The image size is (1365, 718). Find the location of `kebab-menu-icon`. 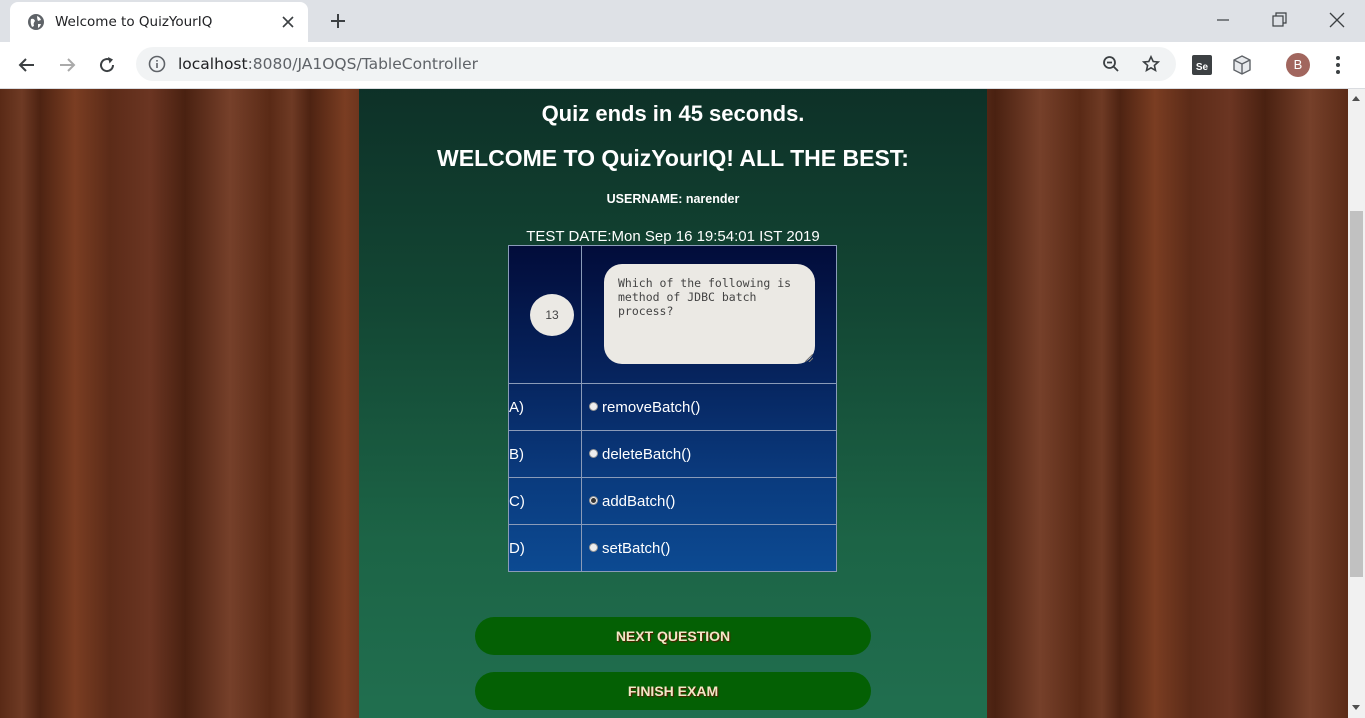

kebab-menu-icon is located at coordinates (1338, 65).